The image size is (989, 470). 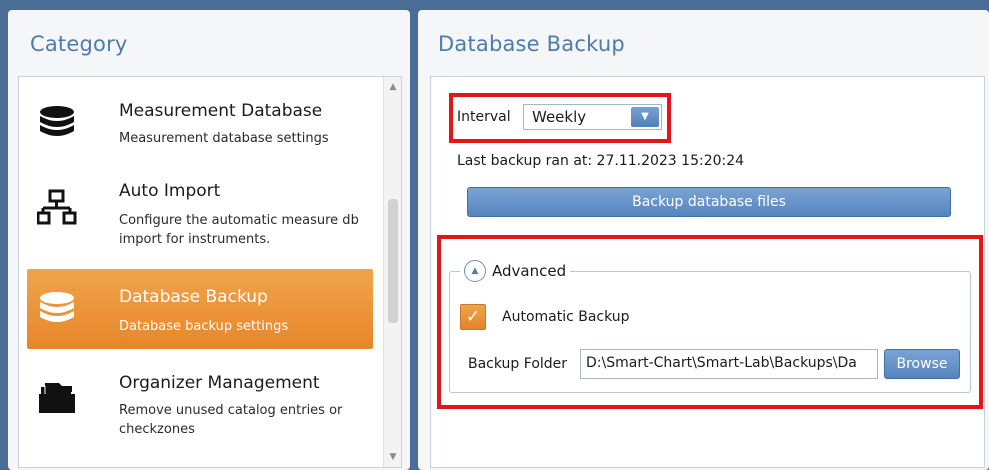 I want to click on advanced-header: ▲ Advanced, so click(x=515, y=271).